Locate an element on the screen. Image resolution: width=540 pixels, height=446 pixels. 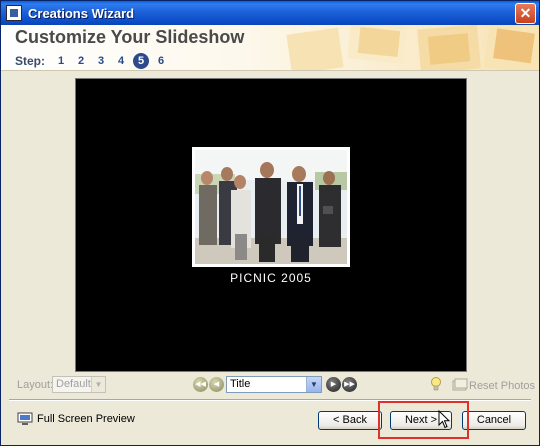
step-5-active: 5 is located at coordinates (141, 61).